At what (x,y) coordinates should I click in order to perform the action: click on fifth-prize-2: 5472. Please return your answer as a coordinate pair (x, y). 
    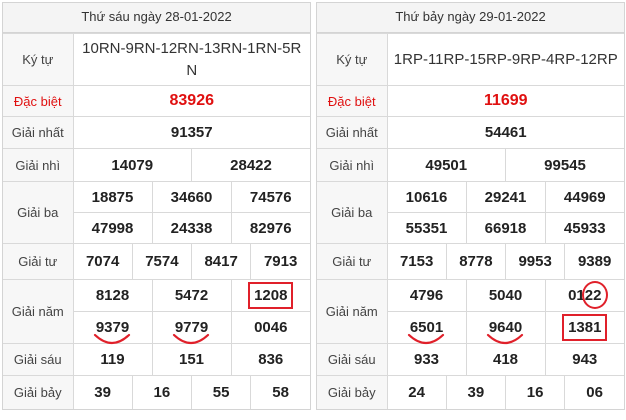
    Looking at the image, I should click on (191, 295).